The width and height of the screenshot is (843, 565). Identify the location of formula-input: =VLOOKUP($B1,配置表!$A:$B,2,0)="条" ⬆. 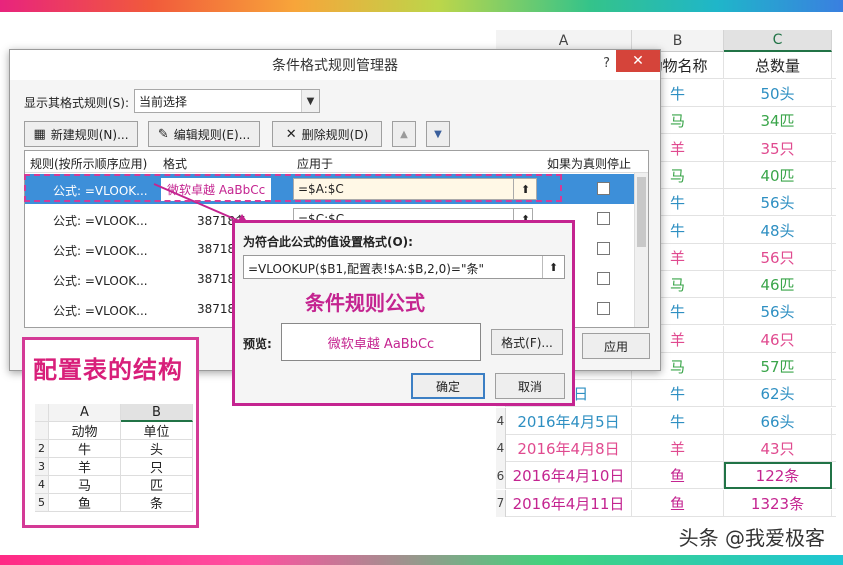
(404, 267).